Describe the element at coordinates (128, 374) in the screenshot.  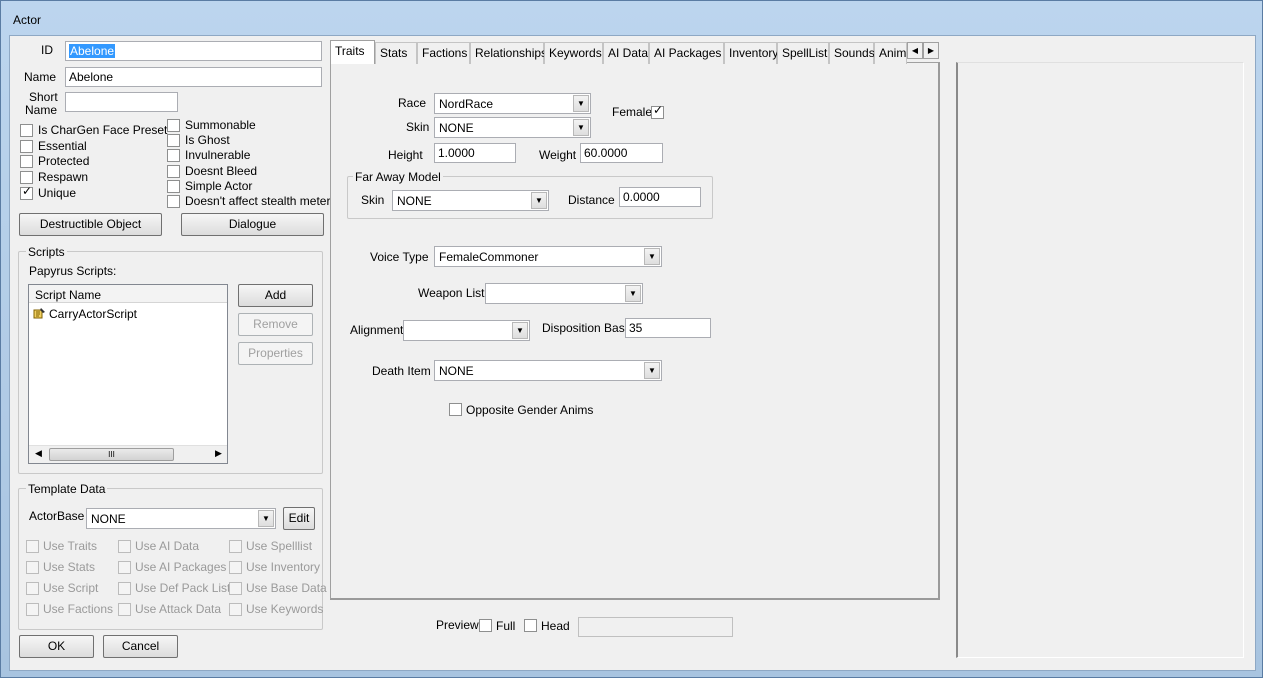
I see `scripts-list: Script Name CarryActorScript ◀ III ▶` at that location.